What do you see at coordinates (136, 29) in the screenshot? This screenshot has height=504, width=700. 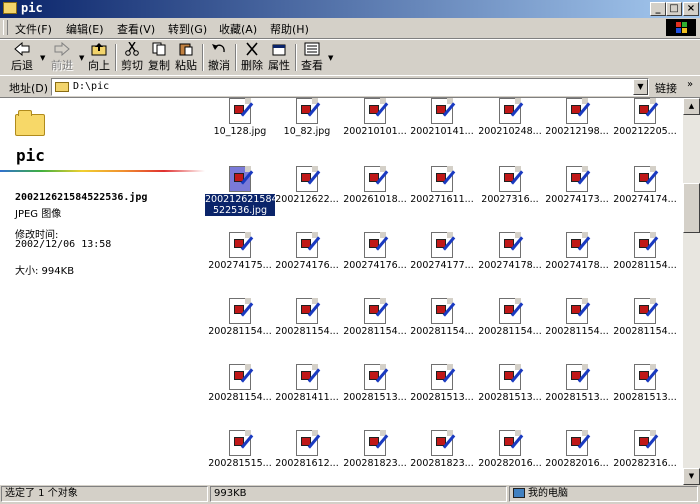 I see `menu-view: 查看(V)` at bounding box center [136, 29].